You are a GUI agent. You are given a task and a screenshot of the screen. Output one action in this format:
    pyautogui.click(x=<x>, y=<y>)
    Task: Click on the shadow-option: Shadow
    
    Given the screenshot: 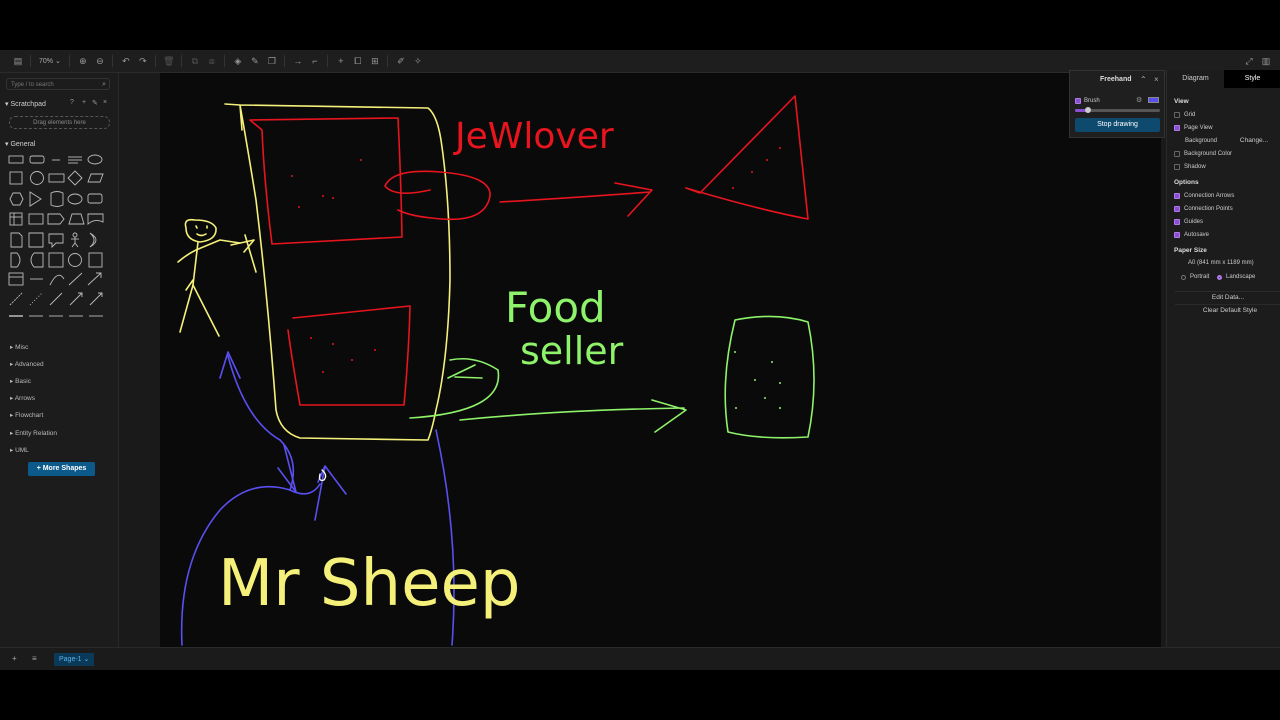 What is the action you would take?
    pyautogui.click(x=1190, y=167)
    